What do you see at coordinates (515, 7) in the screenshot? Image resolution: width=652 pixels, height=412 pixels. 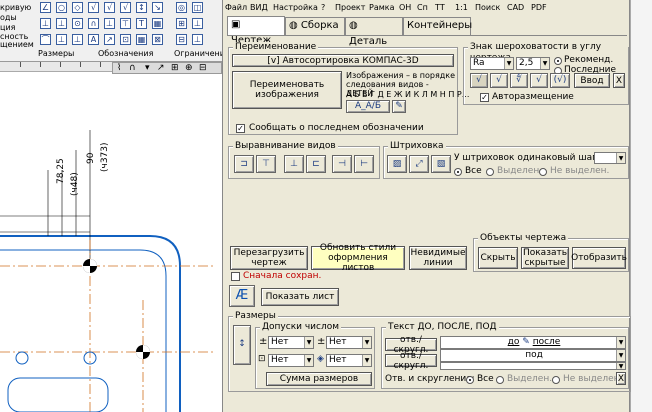 I see `menu-cad: CAD` at bounding box center [515, 7].